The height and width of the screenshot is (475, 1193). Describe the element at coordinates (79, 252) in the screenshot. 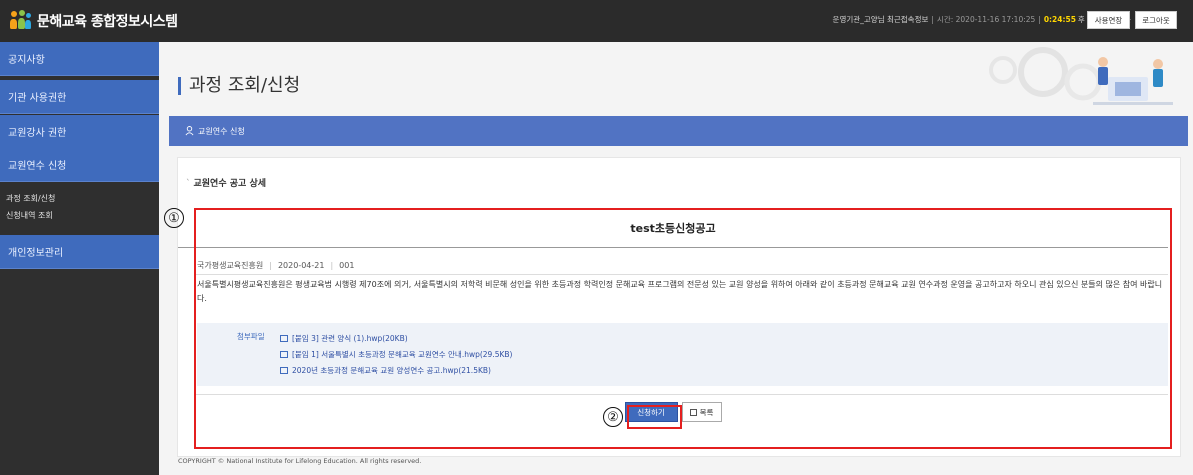

I see `sidebar-item-personal-info: 개인정보관리` at that location.